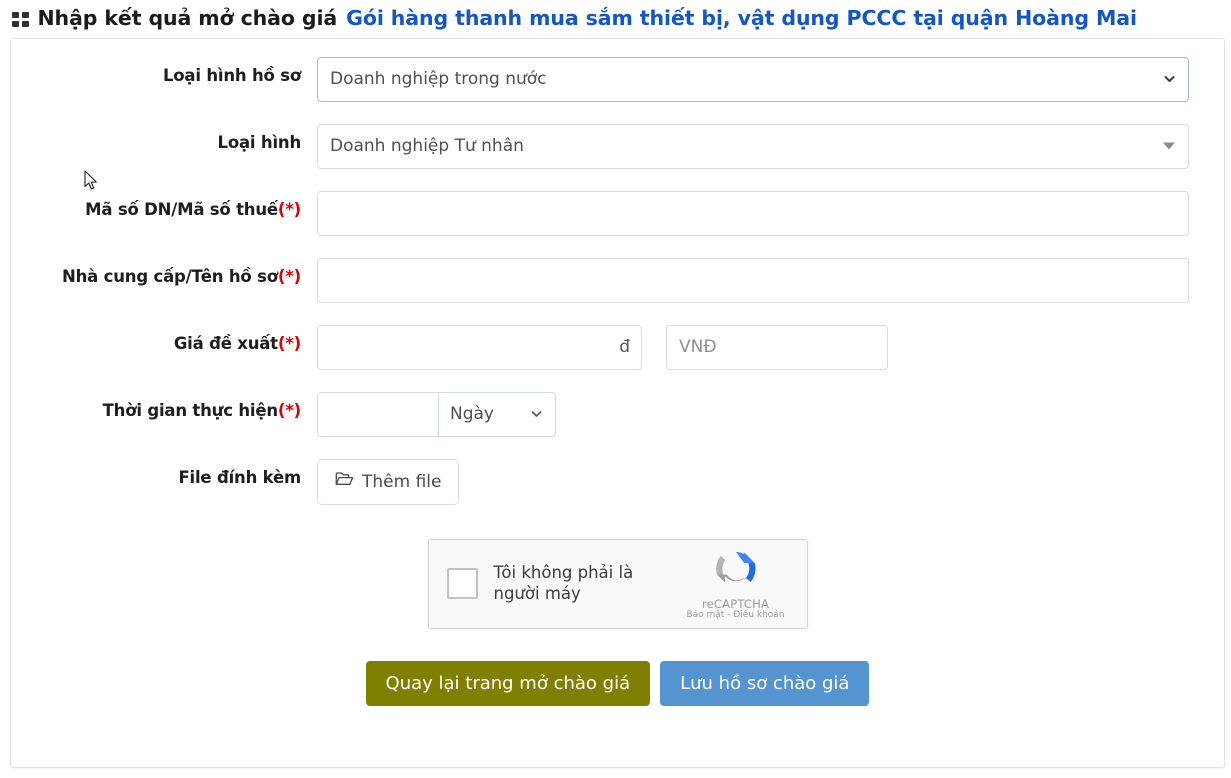 The width and height of the screenshot is (1231, 778). What do you see at coordinates (164, 474) in the screenshot?
I see `label-attachment: File đính kèm` at bounding box center [164, 474].